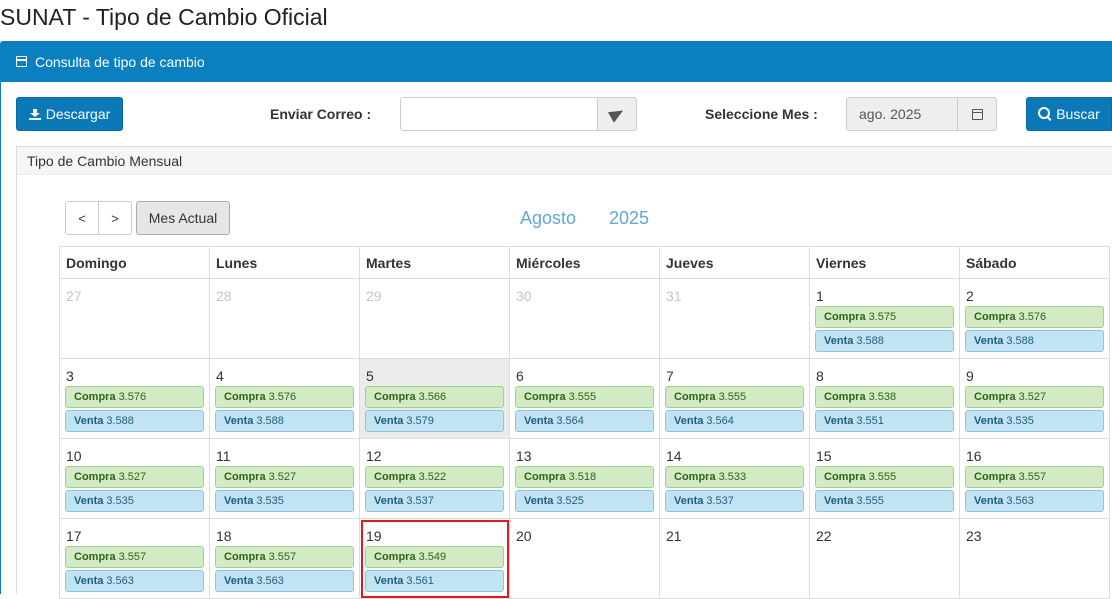 The width and height of the screenshot is (1112, 599). I want to click on calendar-day-cell: 12 Compra 3.522 Venta 3.537, so click(434, 478).